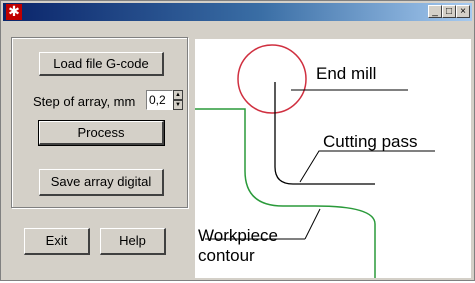  What do you see at coordinates (346, 73) in the screenshot?
I see `end-mill-label: End mill` at bounding box center [346, 73].